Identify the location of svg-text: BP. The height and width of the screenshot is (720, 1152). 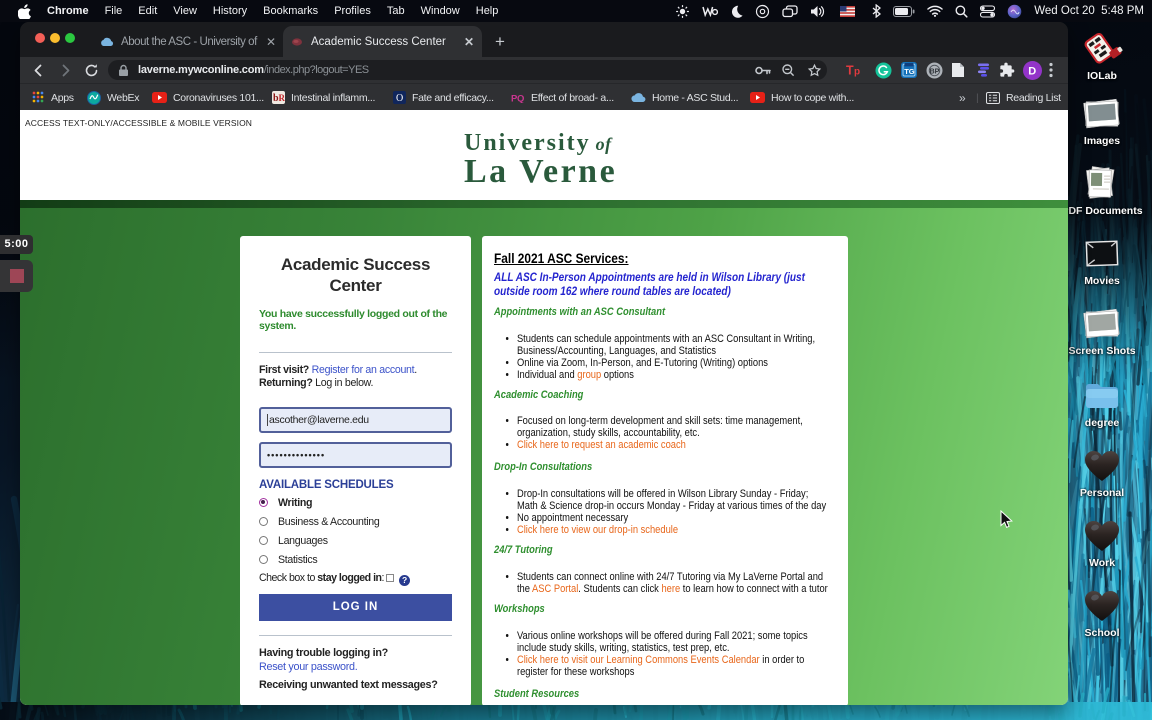
(935, 71).